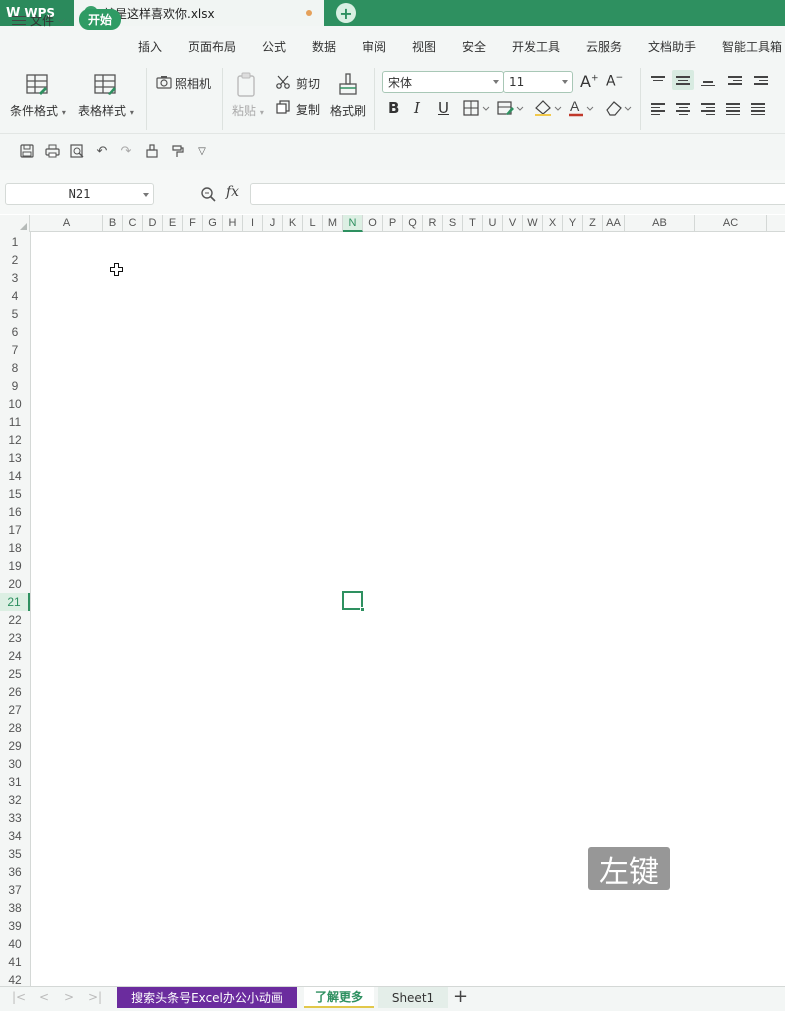 Image resolution: width=785 pixels, height=1011 pixels. I want to click on sheet-tab-promo: 搜索头条号Excel办公小动画, so click(207, 997).